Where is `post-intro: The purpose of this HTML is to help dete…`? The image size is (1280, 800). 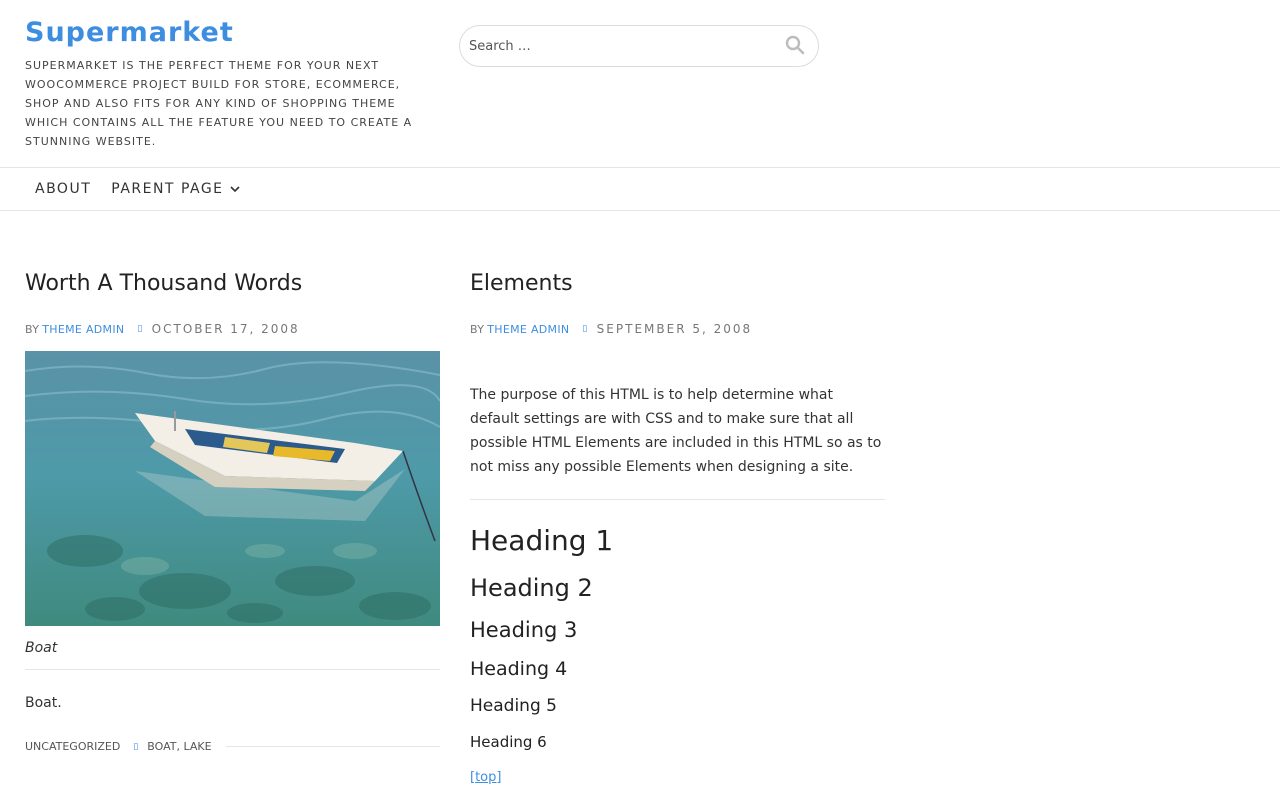
post-intro: The purpose of this HTML is to help dete… is located at coordinates (676, 431).